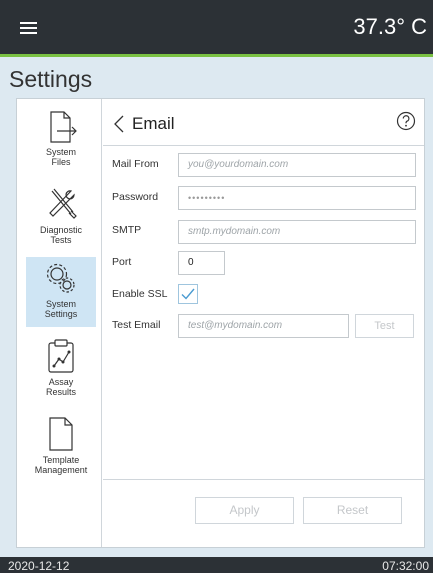  I want to click on question-circle-icon, so click(406, 121).